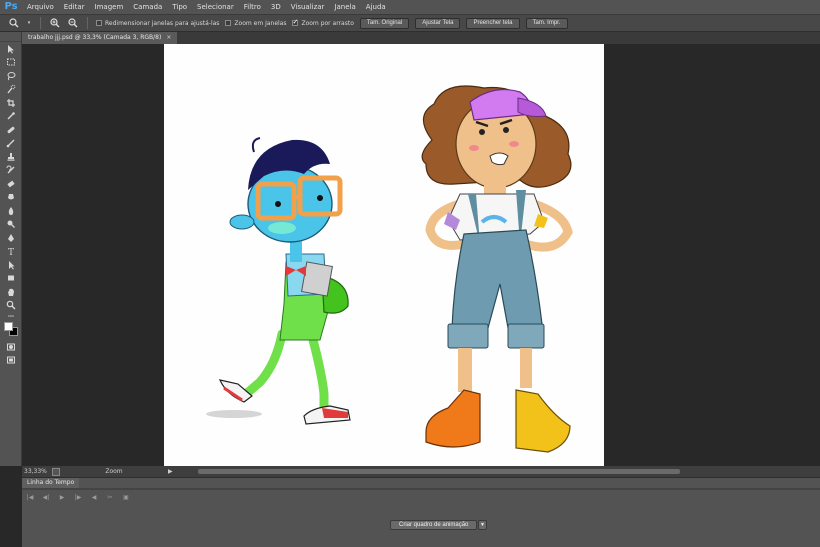 The height and width of the screenshot is (547, 820). Describe the element at coordinates (29, 23) in the screenshot. I see `chevron-down-icon: ▾` at that location.